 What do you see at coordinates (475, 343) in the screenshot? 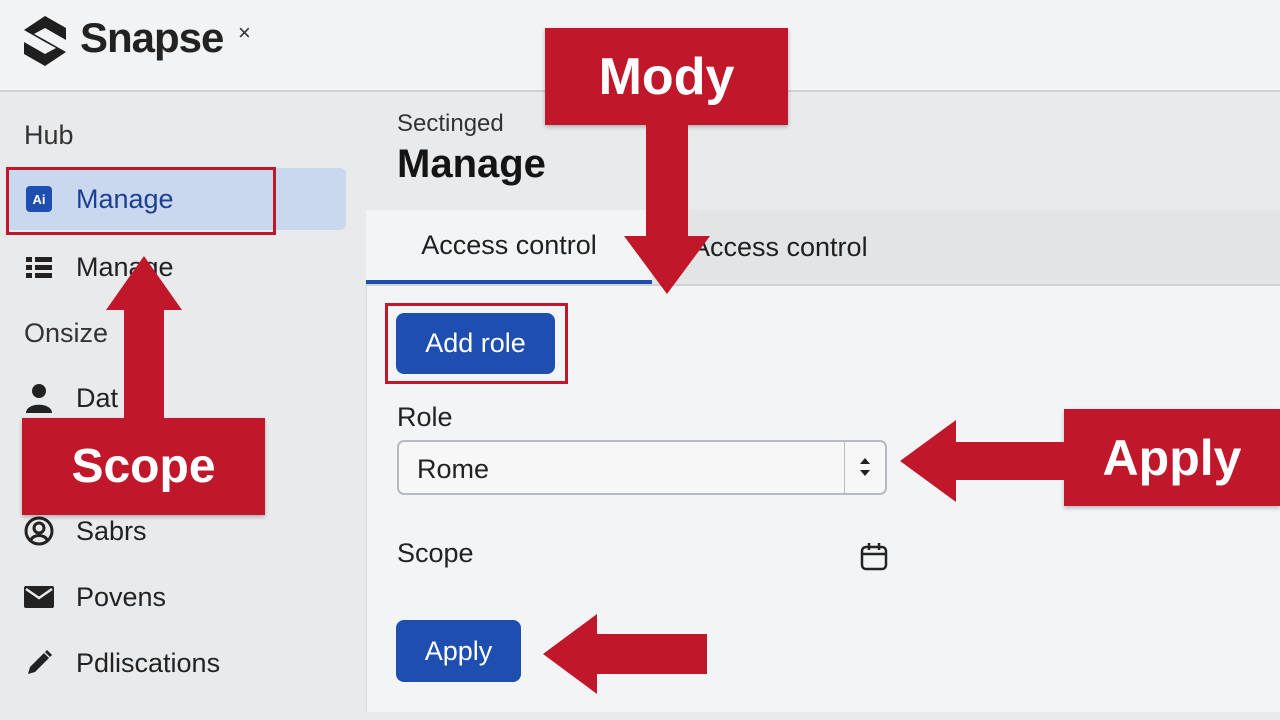
I see `add-role-button: Add role` at bounding box center [475, 343].